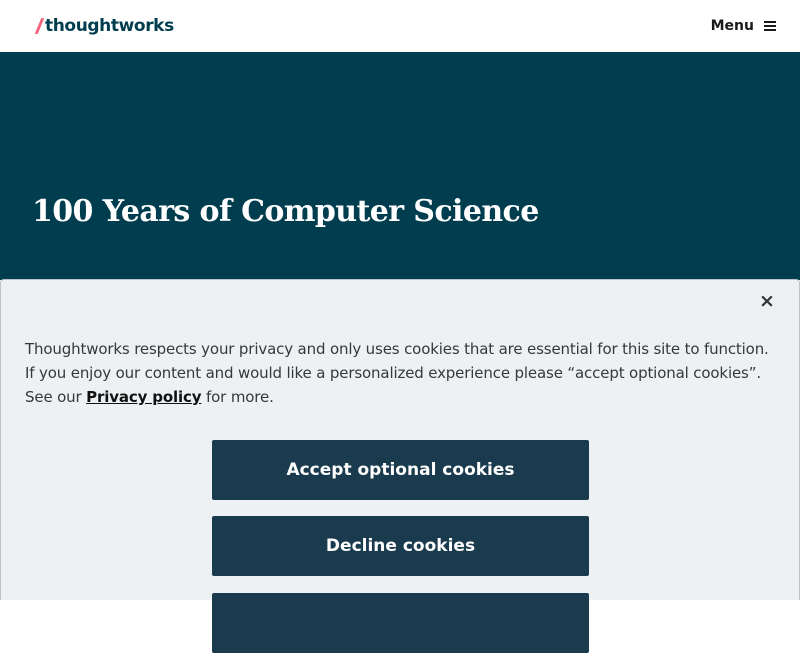  What do you see at coordinates (767, 301) in the screenshot?
I see `close-icon: ×` at bounding box center [767, 301].